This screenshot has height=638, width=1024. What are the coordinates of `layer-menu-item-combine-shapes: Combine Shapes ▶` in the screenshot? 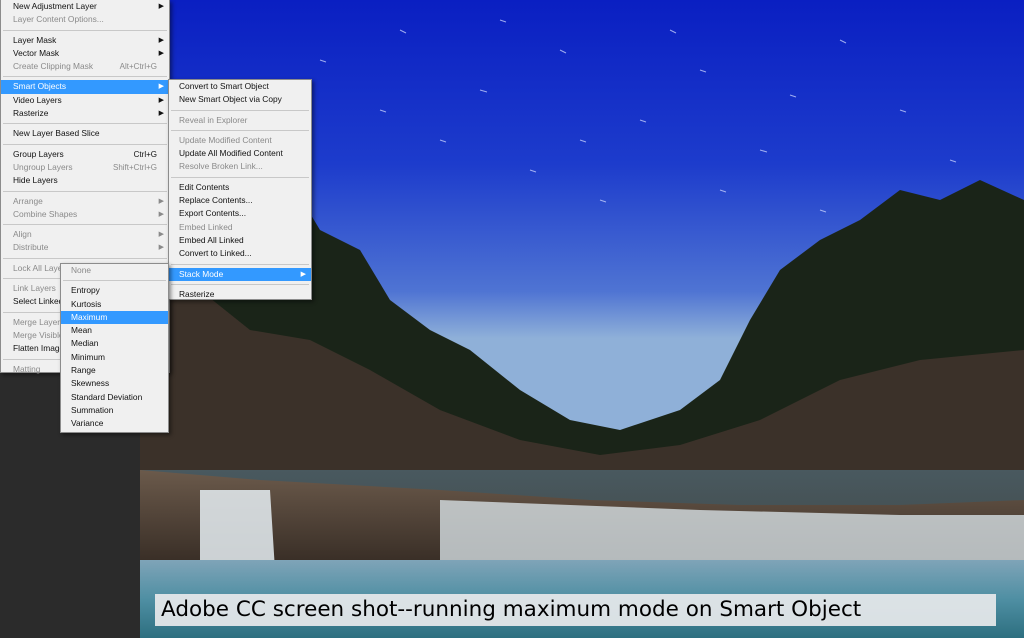 It's located at (85, 214).